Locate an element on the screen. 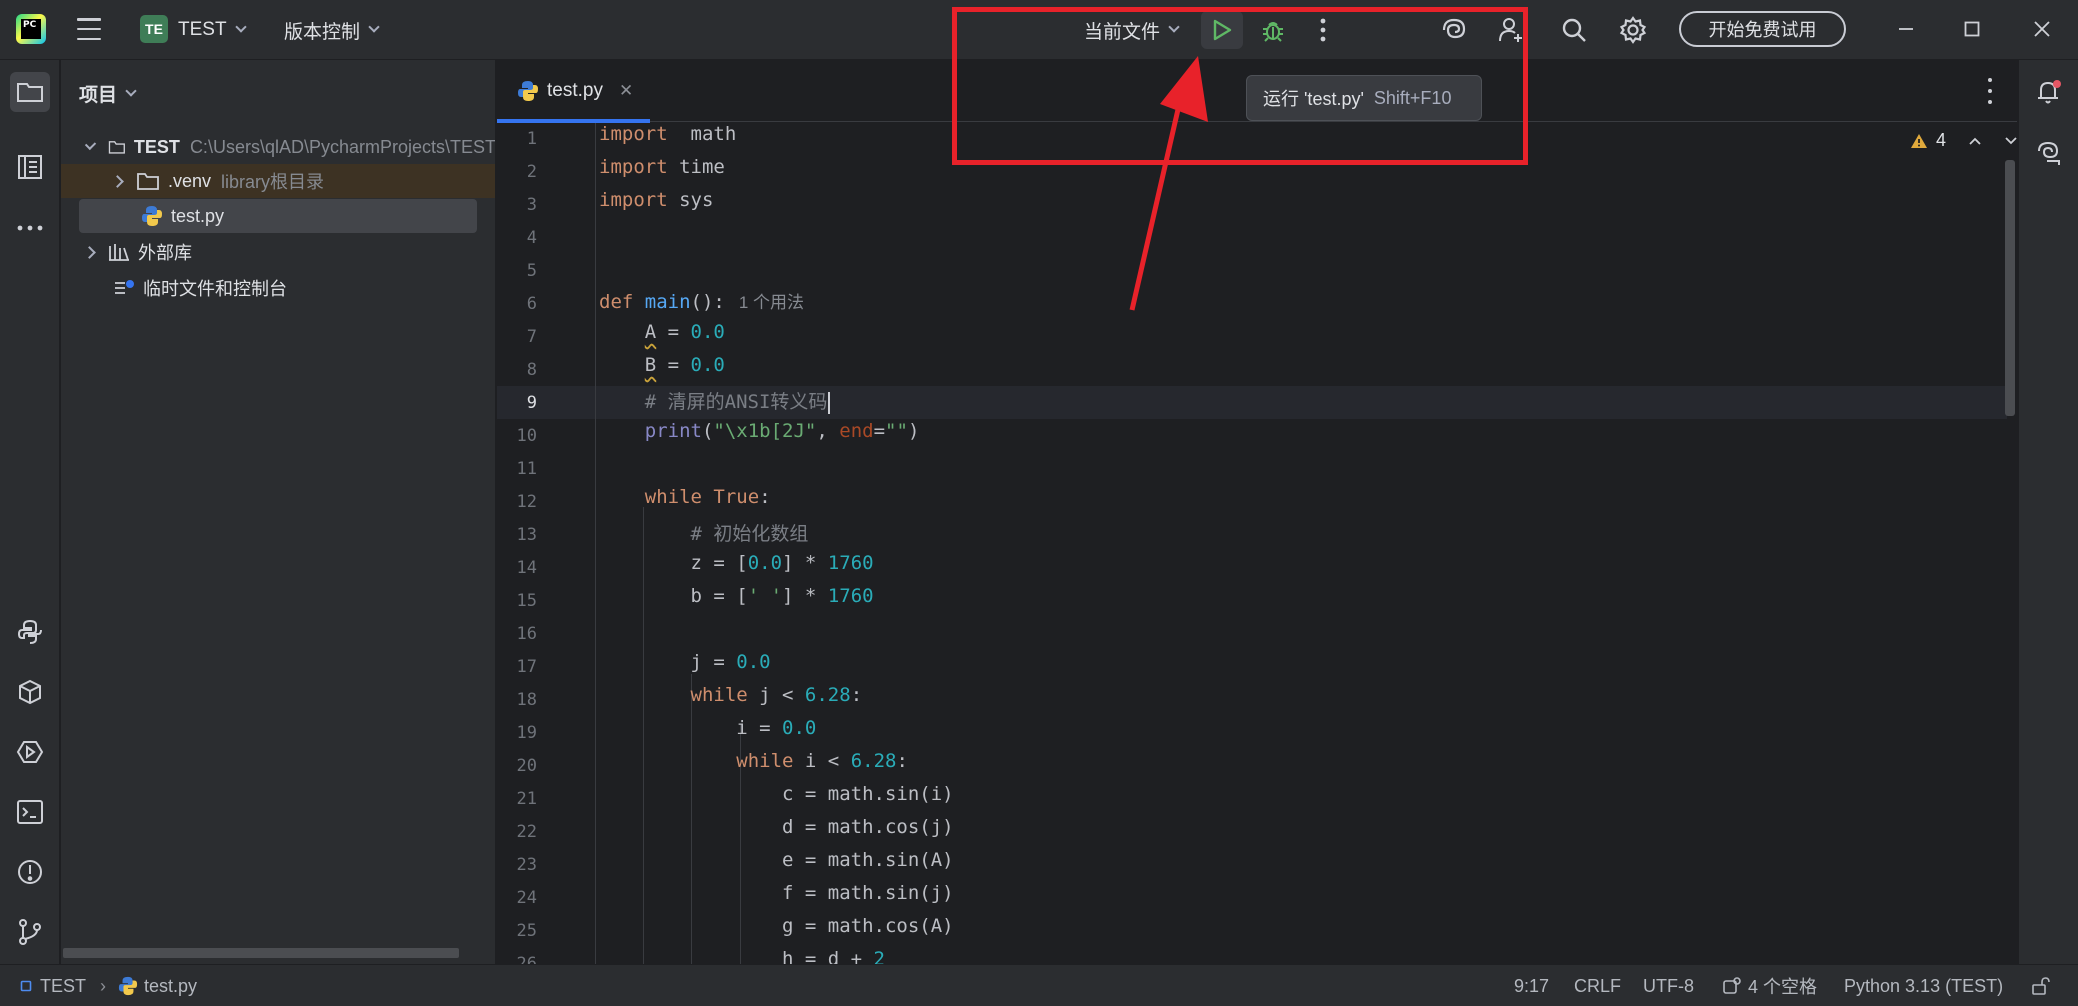 Image resolution: width=2078 pixels, height=1006 pixels. tree-item-venv: .venv library根目录 is located at coordinates (278, 181).